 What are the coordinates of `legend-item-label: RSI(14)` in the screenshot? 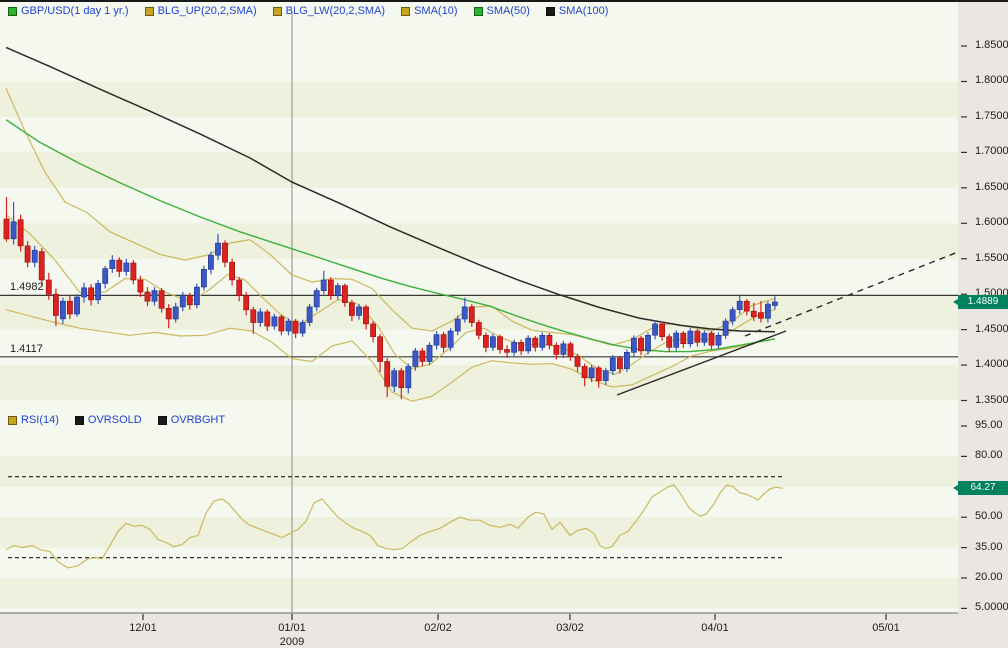 It's located at (40, 420).